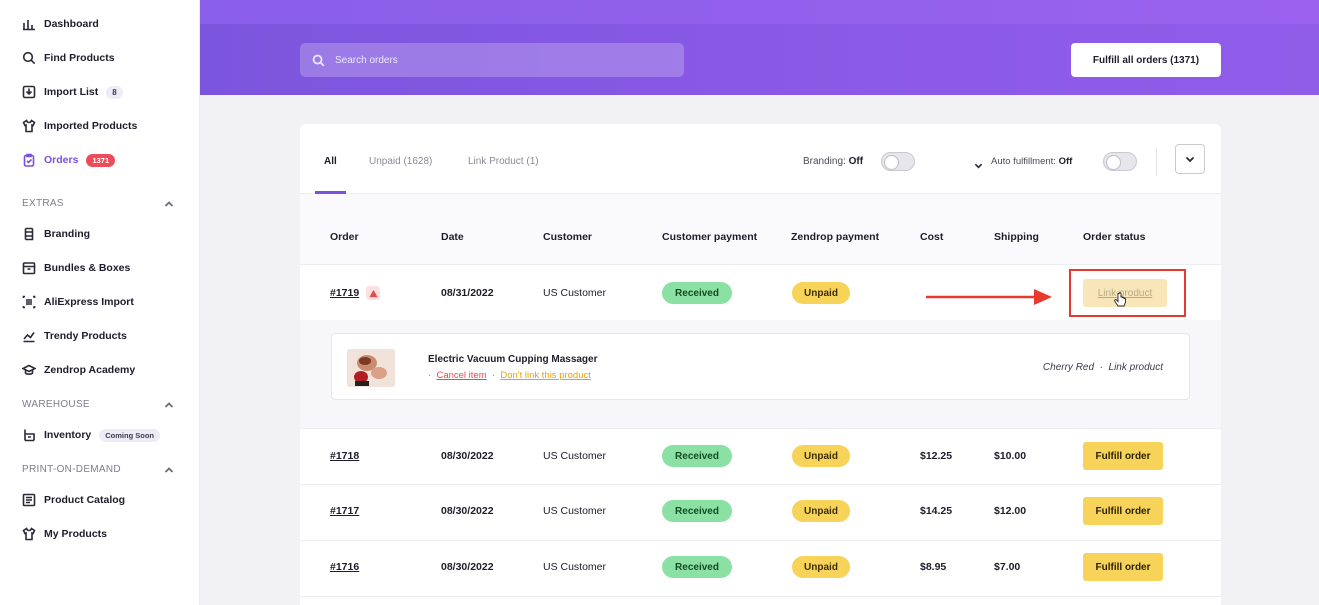 The width and height of the screenshot is (1319, 605). Describe the element at coordinates (101, 160) in the screenshot. I see `orders-count-badge: 1371` at that location.